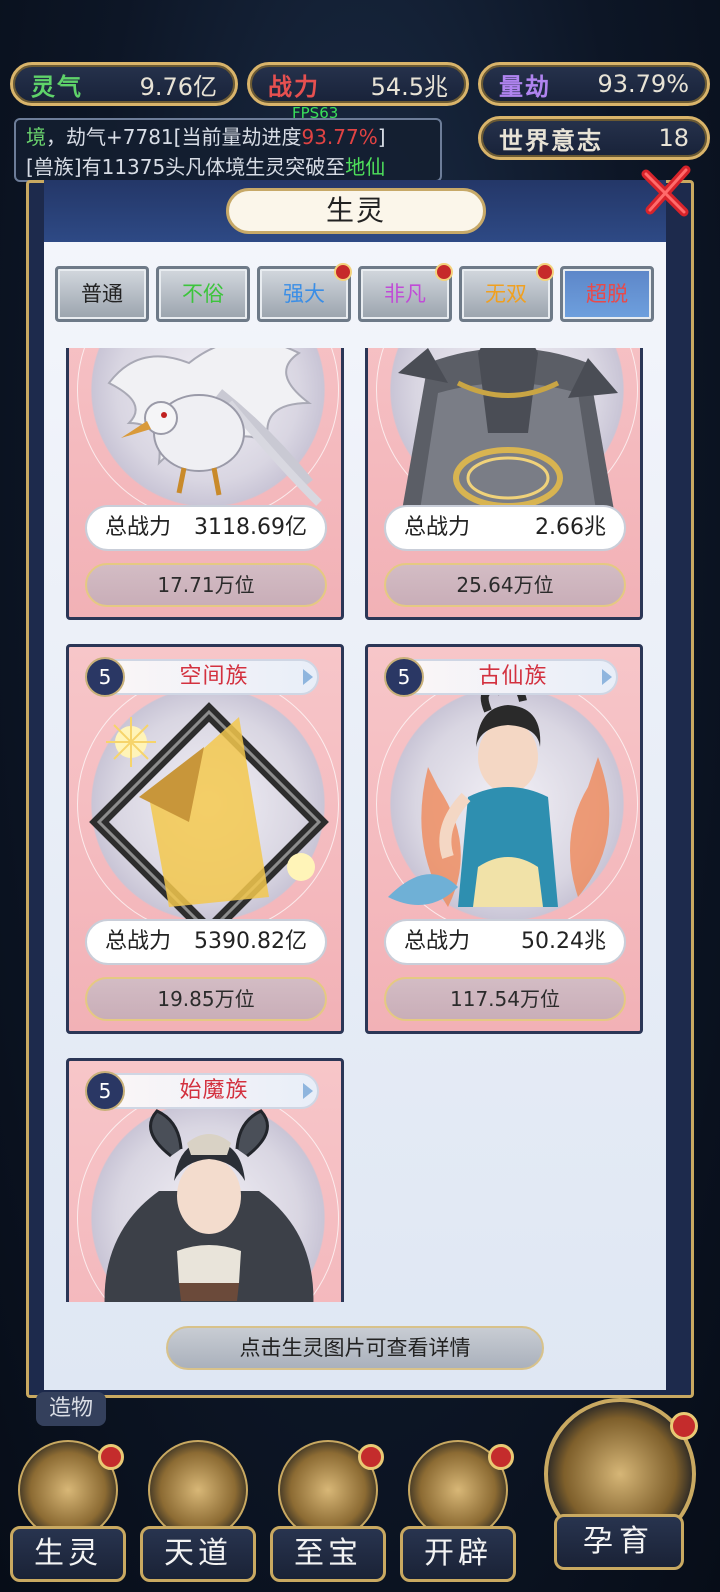 The height and width of the screenshot is (1592, 720). Describe the element at coordinates (551, 140) in the screenshot. I see `shijie-yizhi-label: 世界意志` at that location.